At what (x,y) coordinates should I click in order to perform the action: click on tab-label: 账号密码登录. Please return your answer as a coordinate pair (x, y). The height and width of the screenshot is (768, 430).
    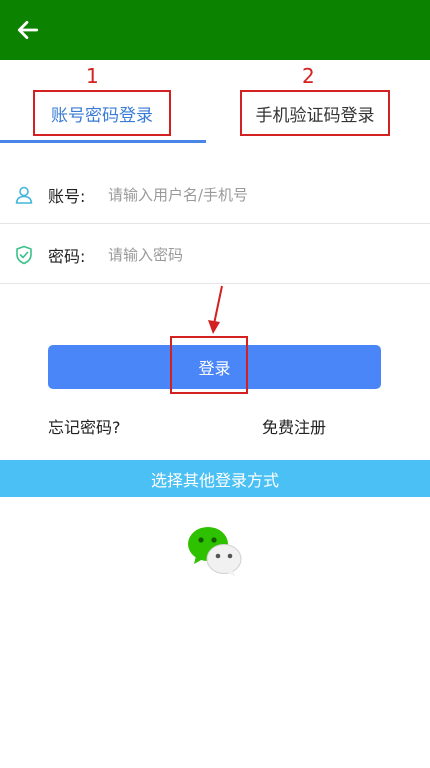
    Looking at the image, I should click on (102, 115).